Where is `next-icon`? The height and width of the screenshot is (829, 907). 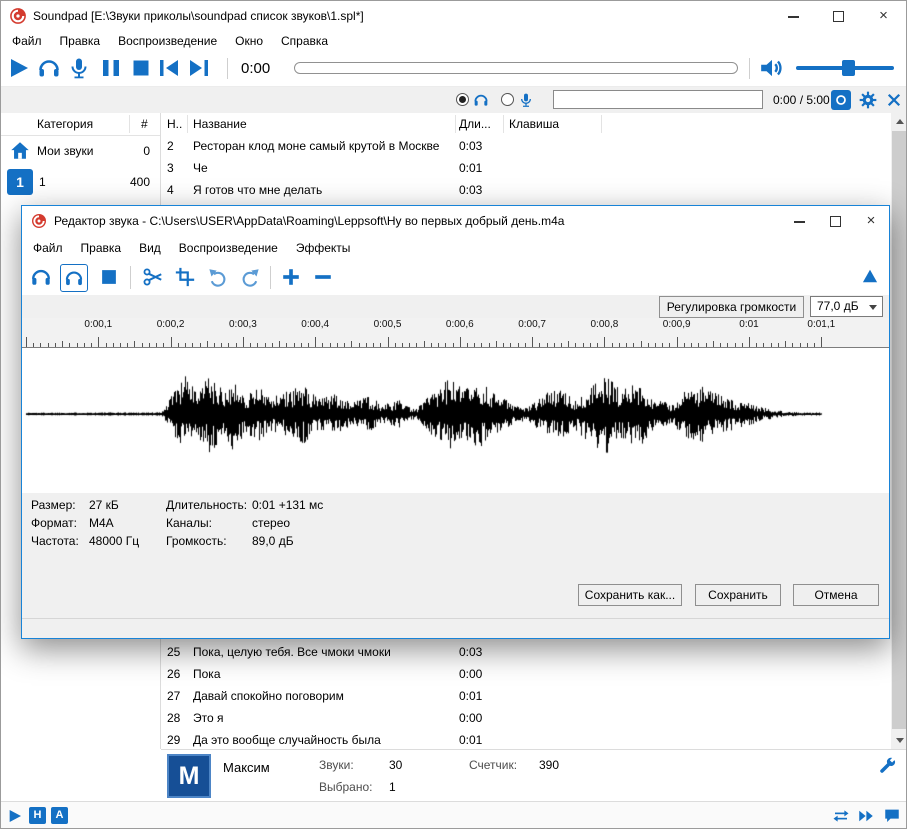
next-icon is located at coordinates (199, 68).